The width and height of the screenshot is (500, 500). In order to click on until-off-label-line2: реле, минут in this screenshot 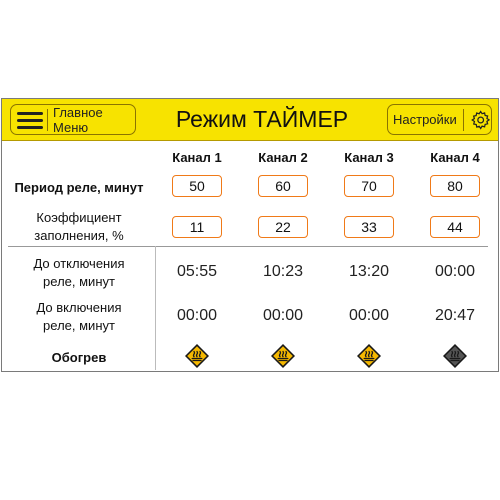, I will do `click(79, 281)`.